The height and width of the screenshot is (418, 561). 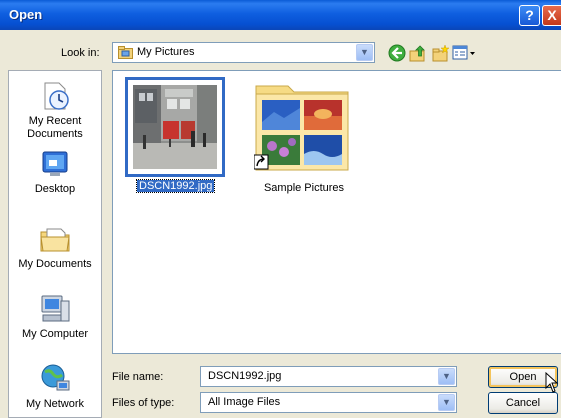 What do you see at coordinates (26, 14) in the screenshot?
I see `window-title: Open` at bounding box center [26, 14].